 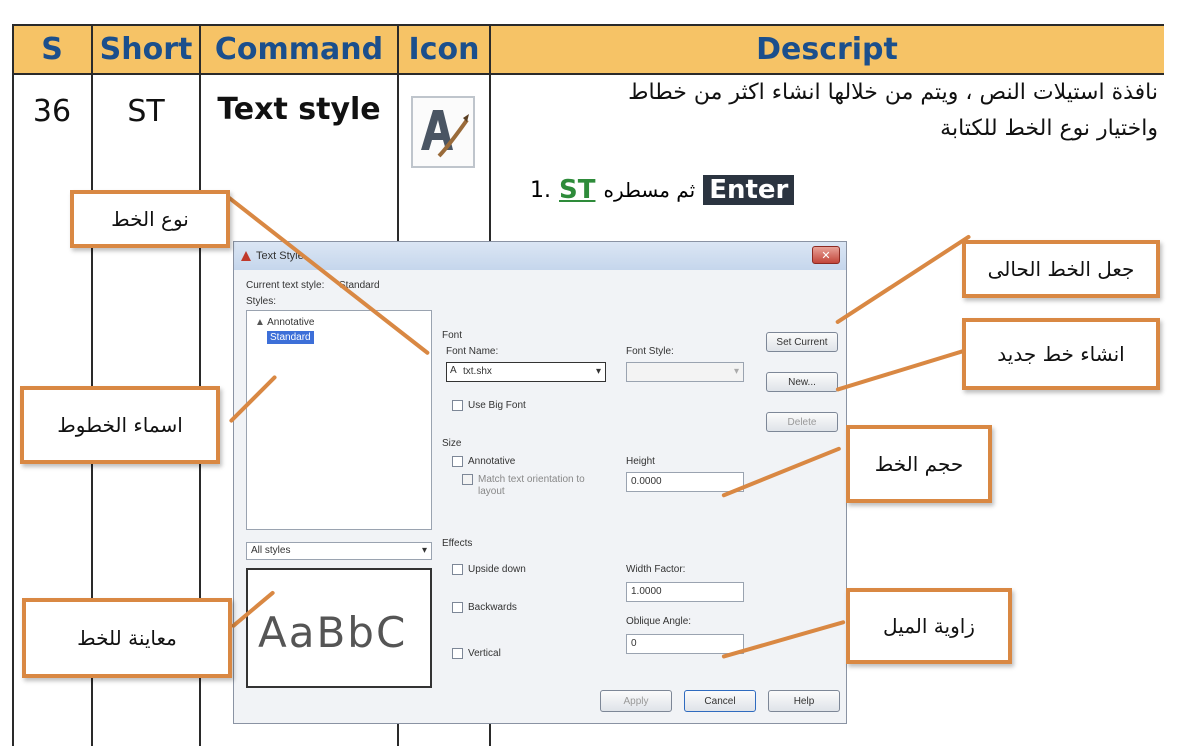 What do you see at coordinates (443, 132) in the screenshot?
I see `text-style-icon` at bounding box center [443, 132].